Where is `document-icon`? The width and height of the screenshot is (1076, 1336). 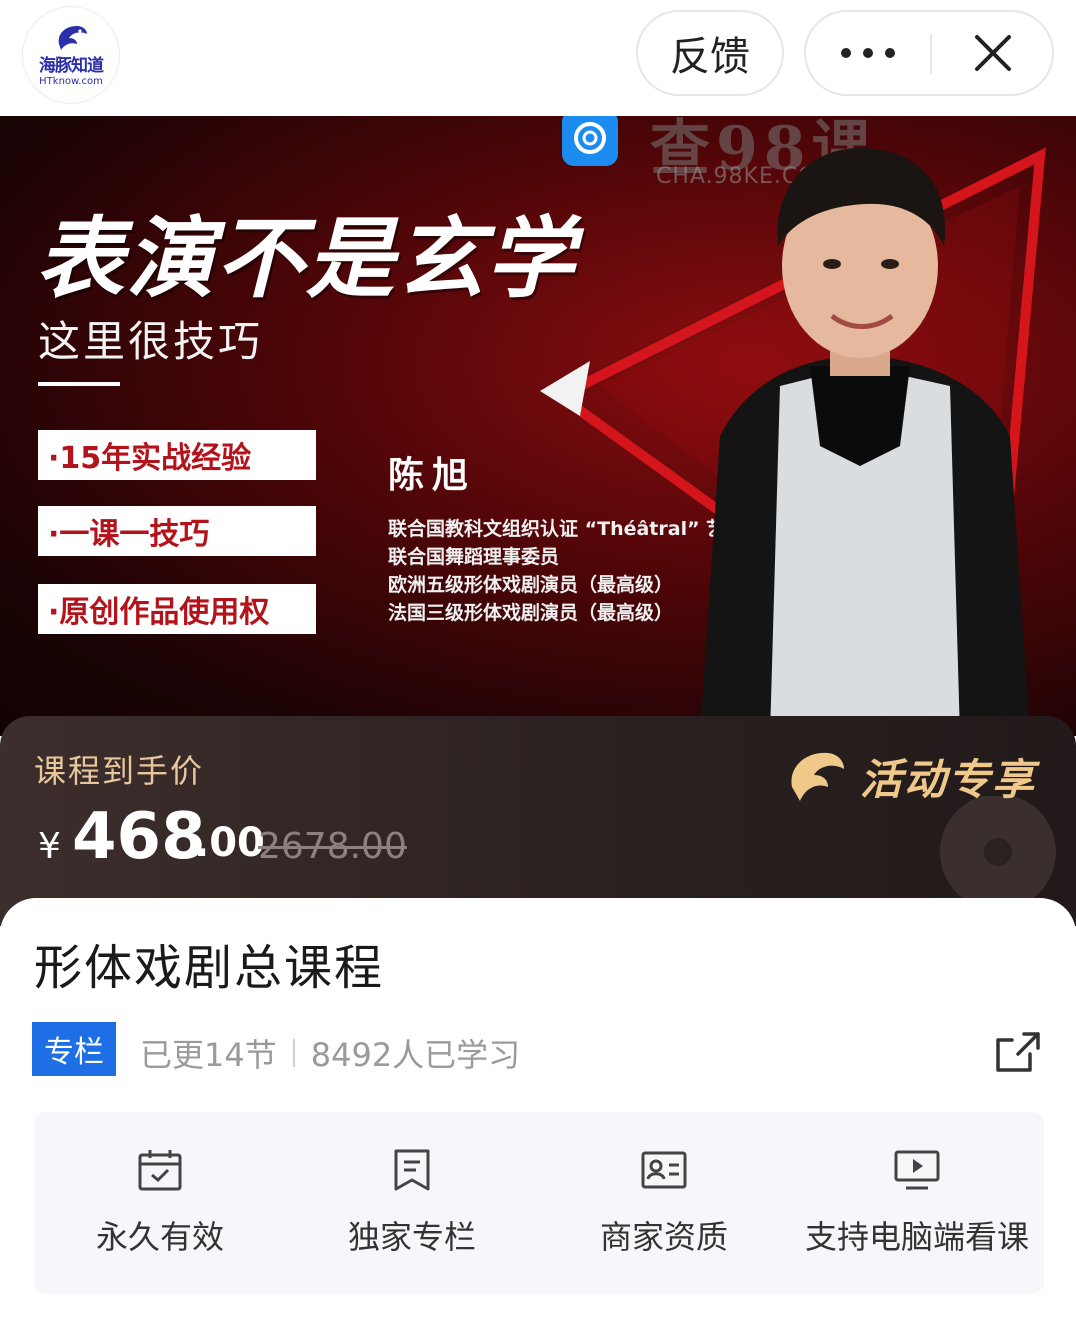 document-icon is located at coordinates (412, 1170).